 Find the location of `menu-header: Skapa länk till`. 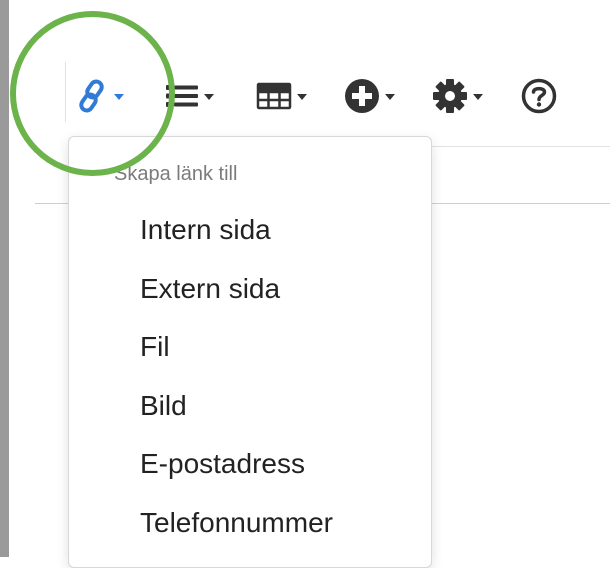

menu-header: Skapa länk till is located at coordinates (176, 174).